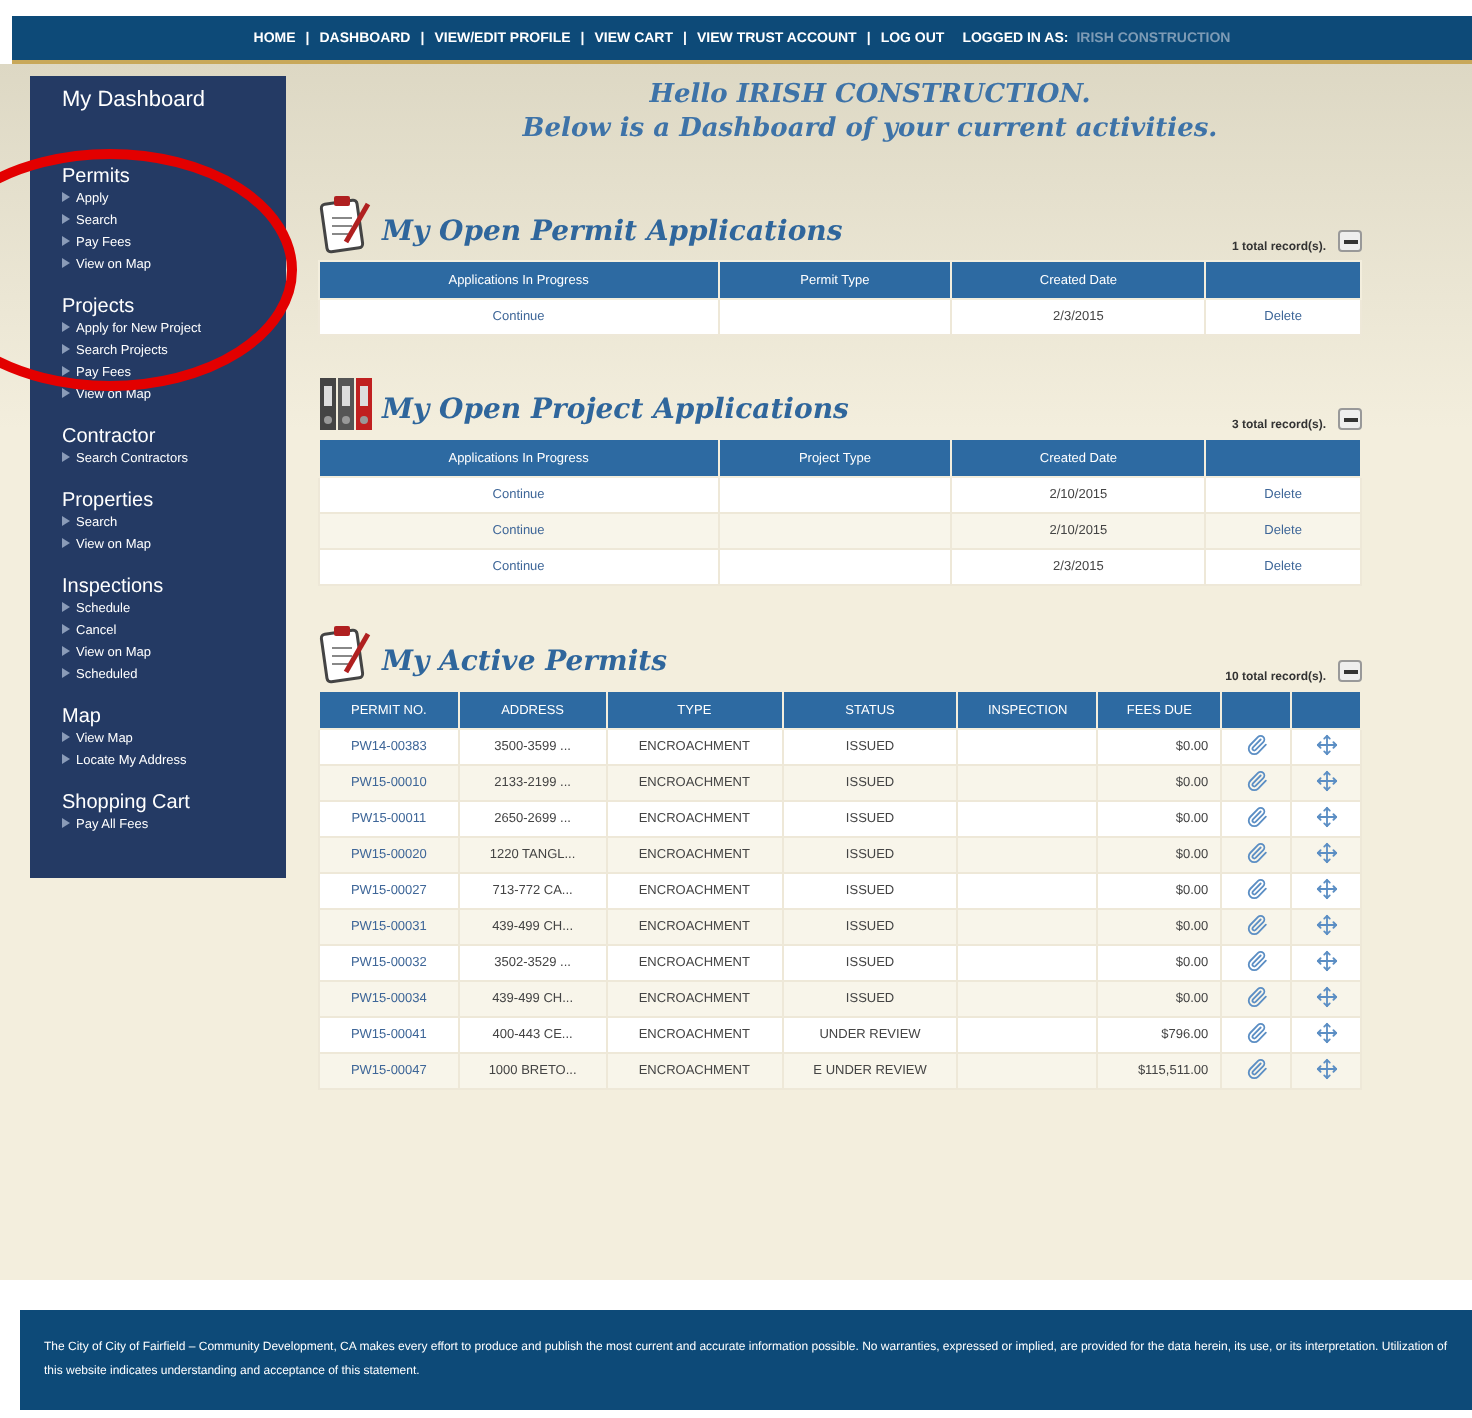  What do you see at coordinates (114, 587) in the screenshot?
I see `sidebar-heading: Inspections` at bounding box center [114, 587].